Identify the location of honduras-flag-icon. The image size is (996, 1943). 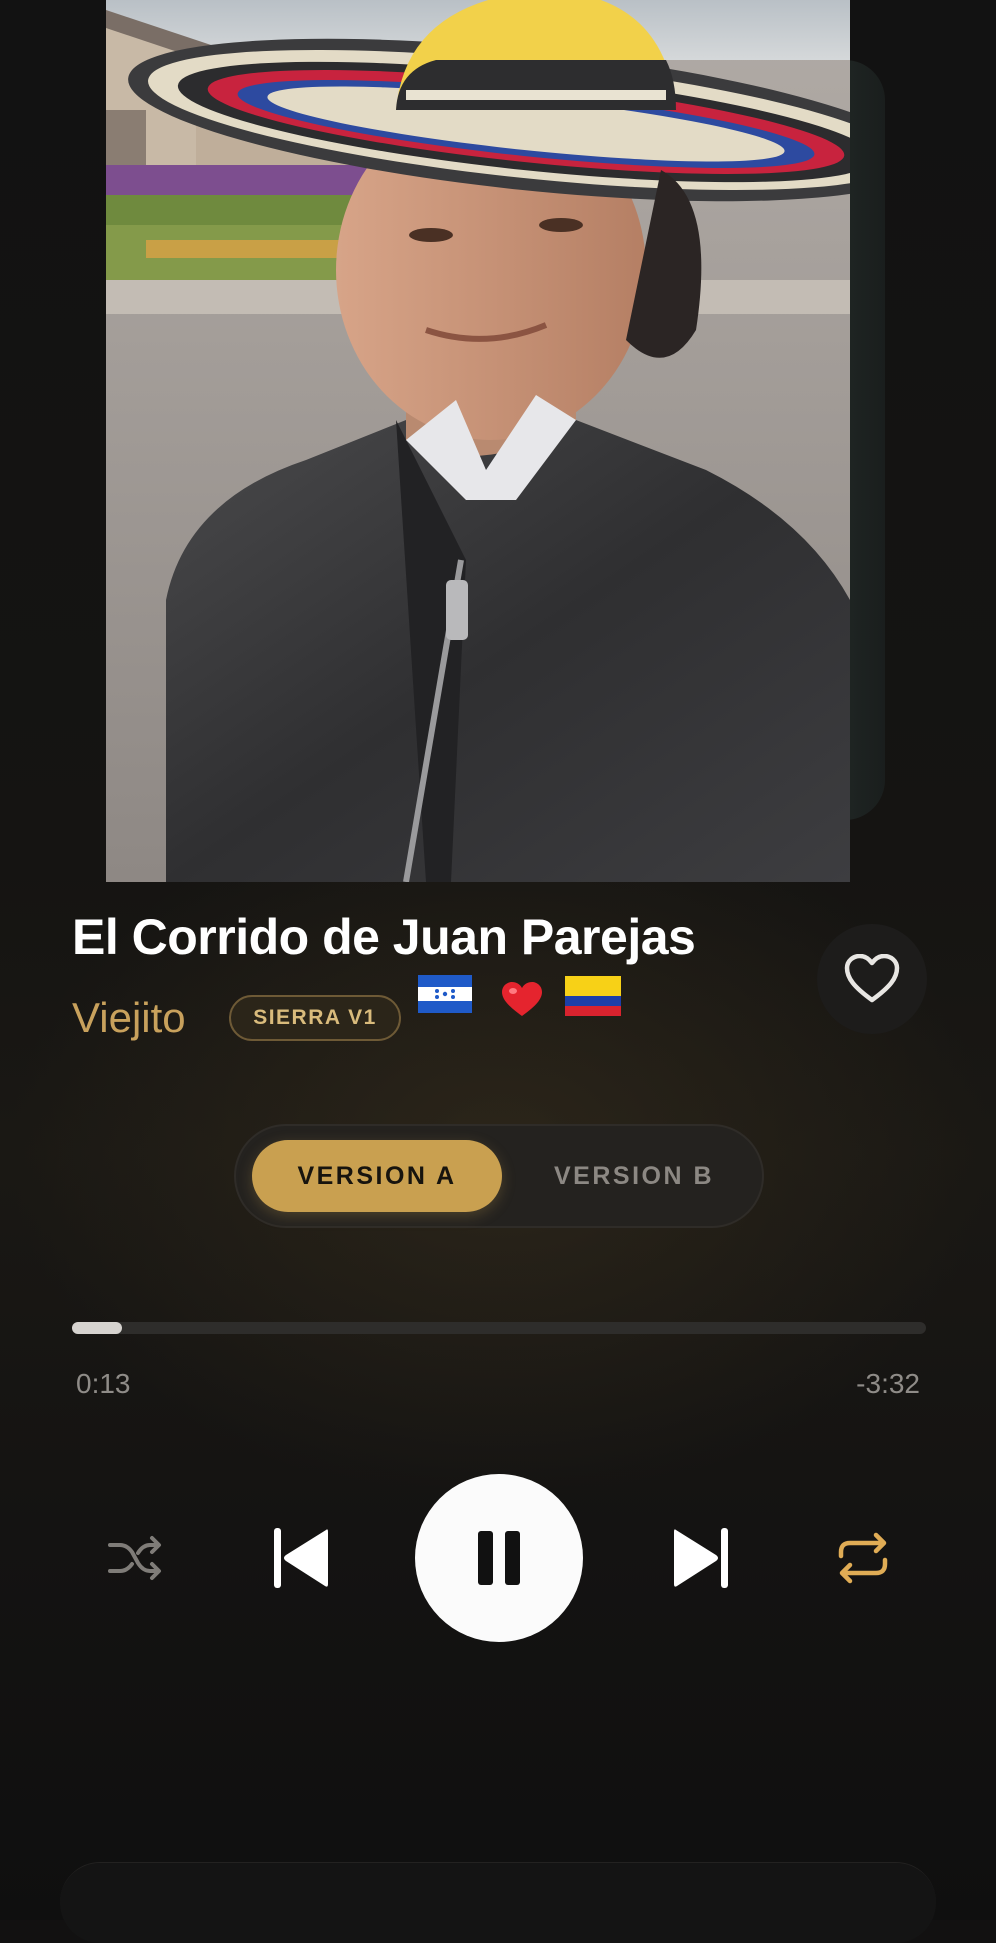
(445, 994).